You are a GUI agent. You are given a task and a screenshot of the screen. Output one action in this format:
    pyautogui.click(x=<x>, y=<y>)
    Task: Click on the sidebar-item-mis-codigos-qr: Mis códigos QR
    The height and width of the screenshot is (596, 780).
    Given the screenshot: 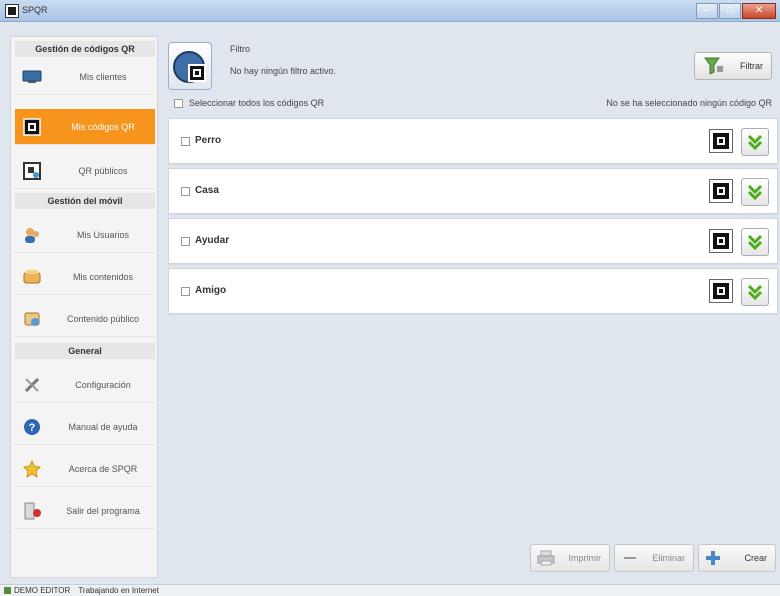 What is the action you would take?
    pyautogui.click(x=85, y=127)
    